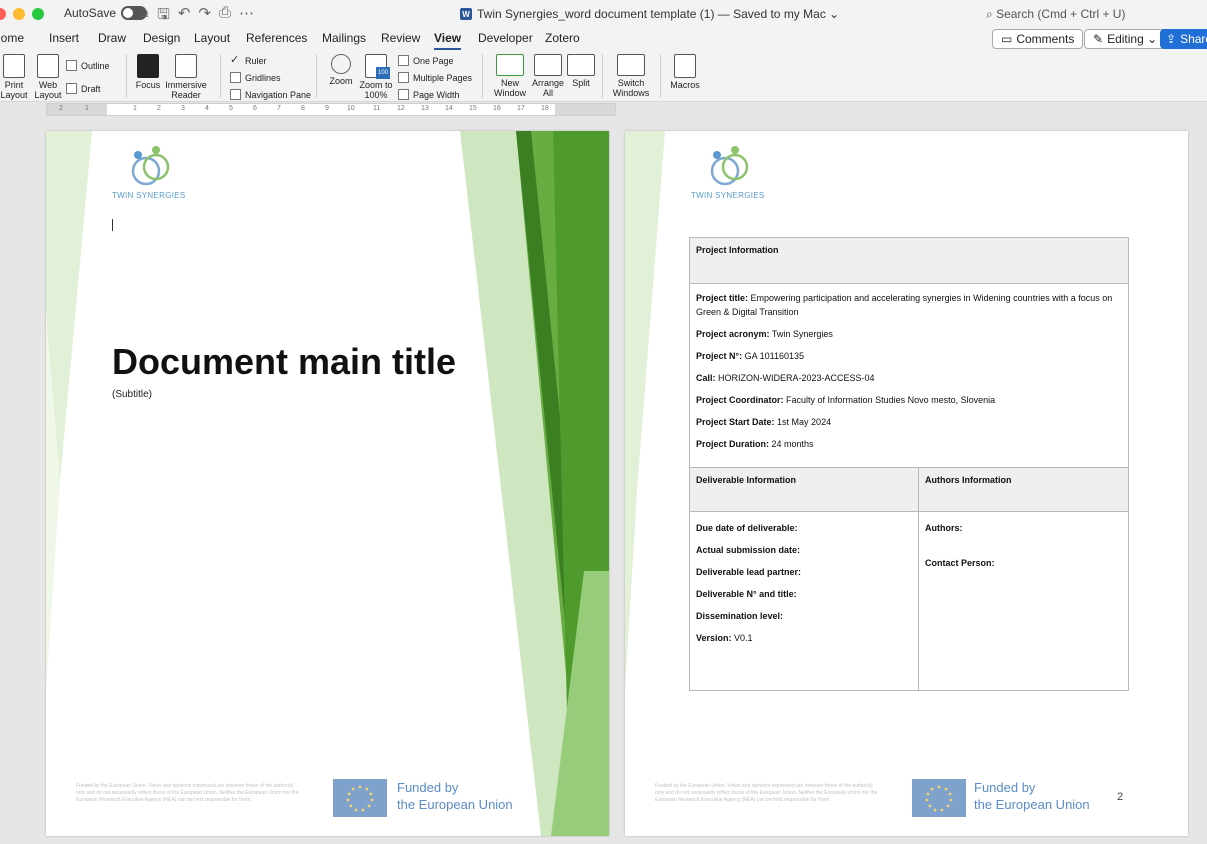  I want to click on tab-home: Home, so click(12, 38).